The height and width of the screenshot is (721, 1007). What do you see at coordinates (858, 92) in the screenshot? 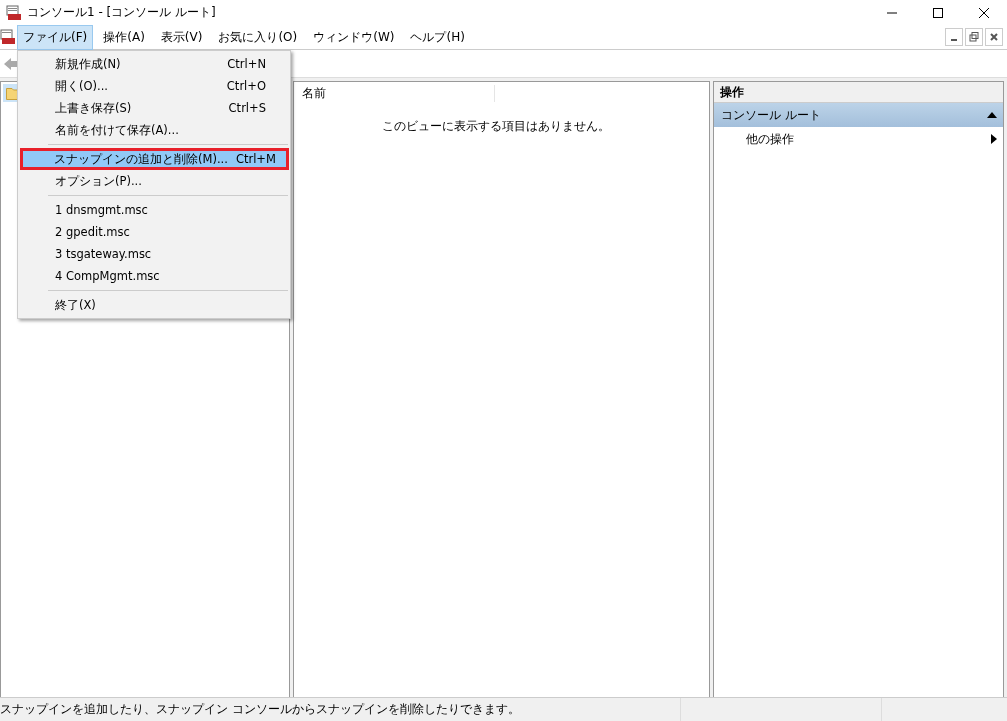
I see `actions-header: 操作` at bounding box center [858, 92].